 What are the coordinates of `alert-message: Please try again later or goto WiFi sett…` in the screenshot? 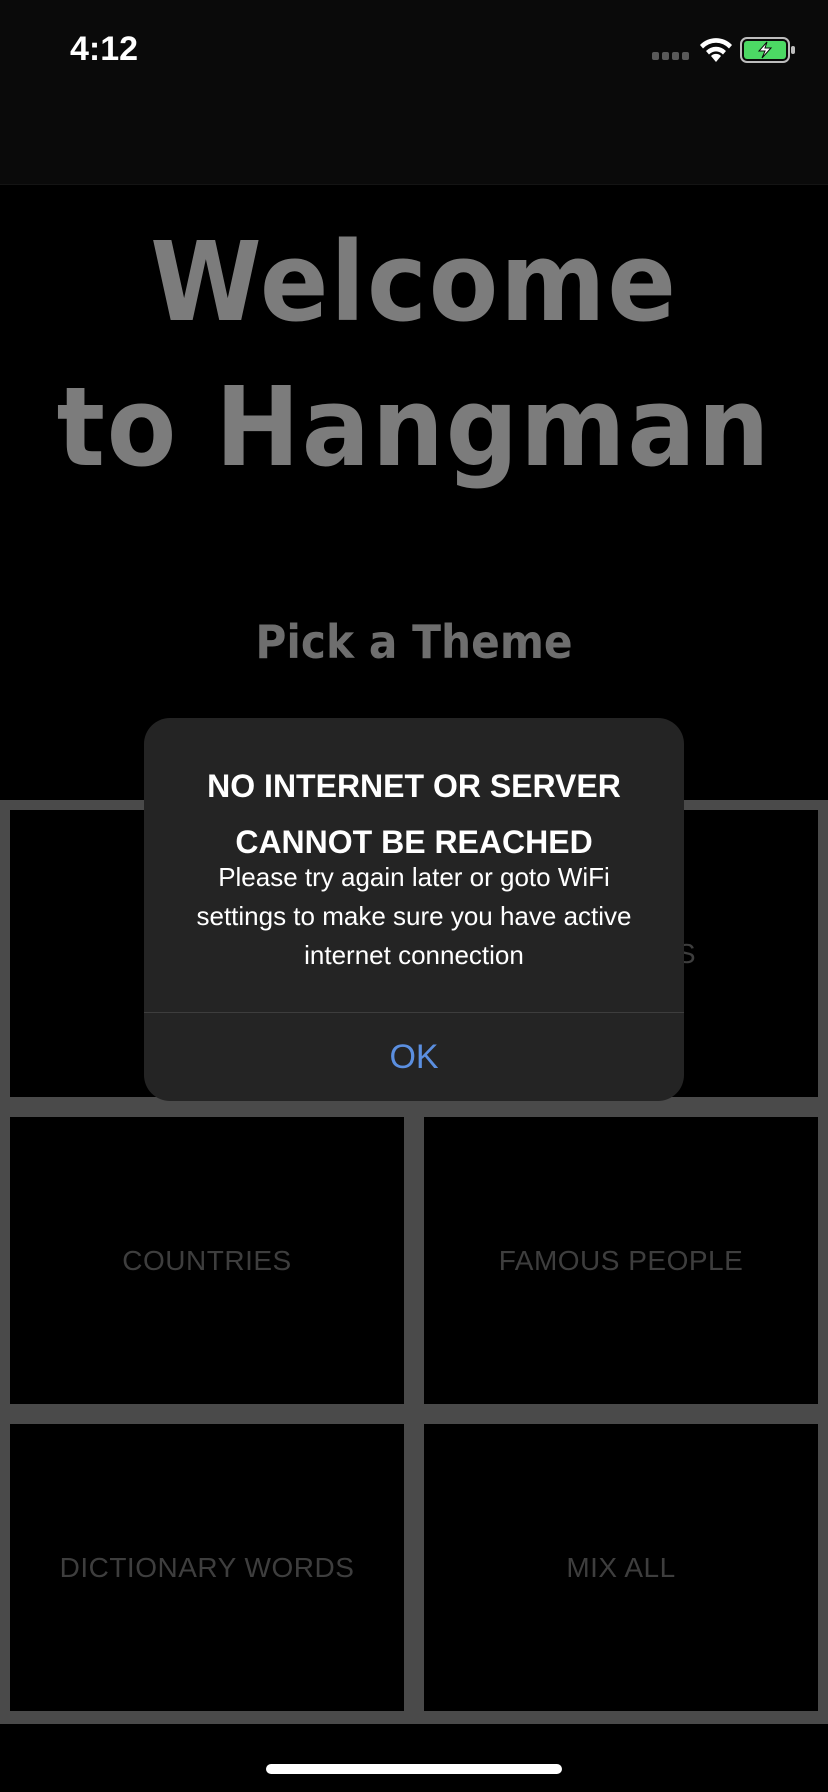 It's located at (414, 916).